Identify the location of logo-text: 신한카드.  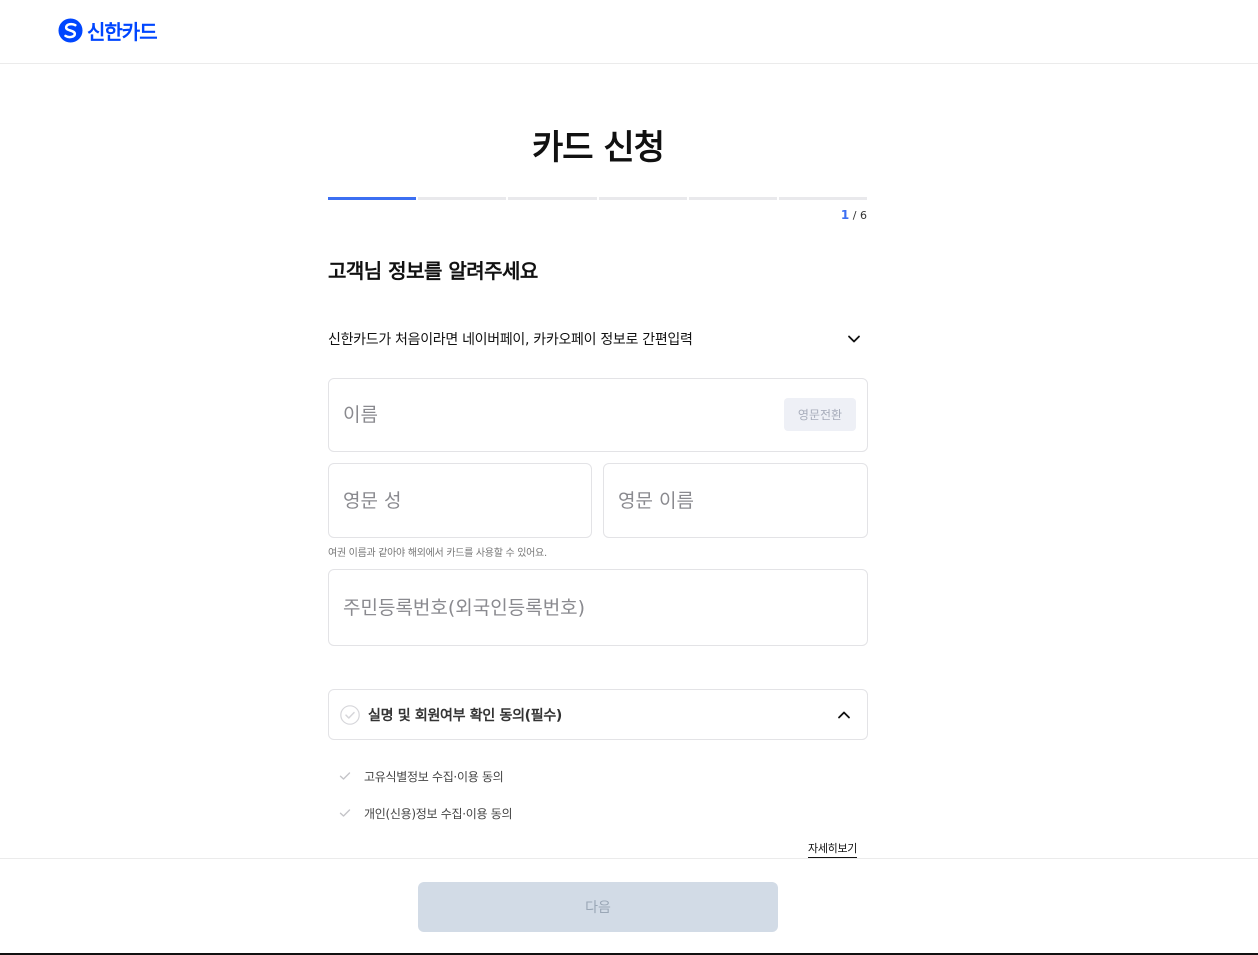
(122, 31).